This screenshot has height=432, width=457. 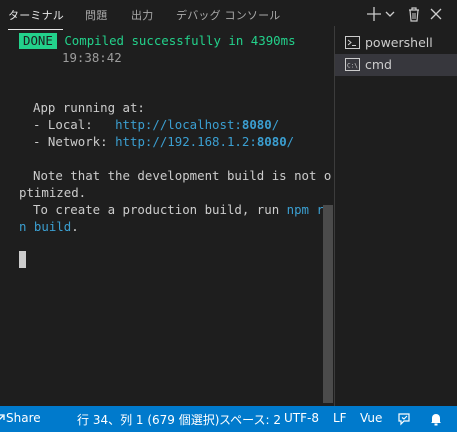 I want to click on cmd-icon: C:\, so click(x=352, y=64).